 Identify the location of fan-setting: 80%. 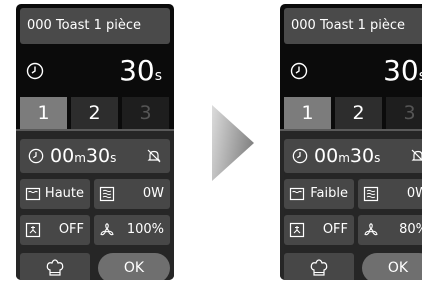
(390, 230).